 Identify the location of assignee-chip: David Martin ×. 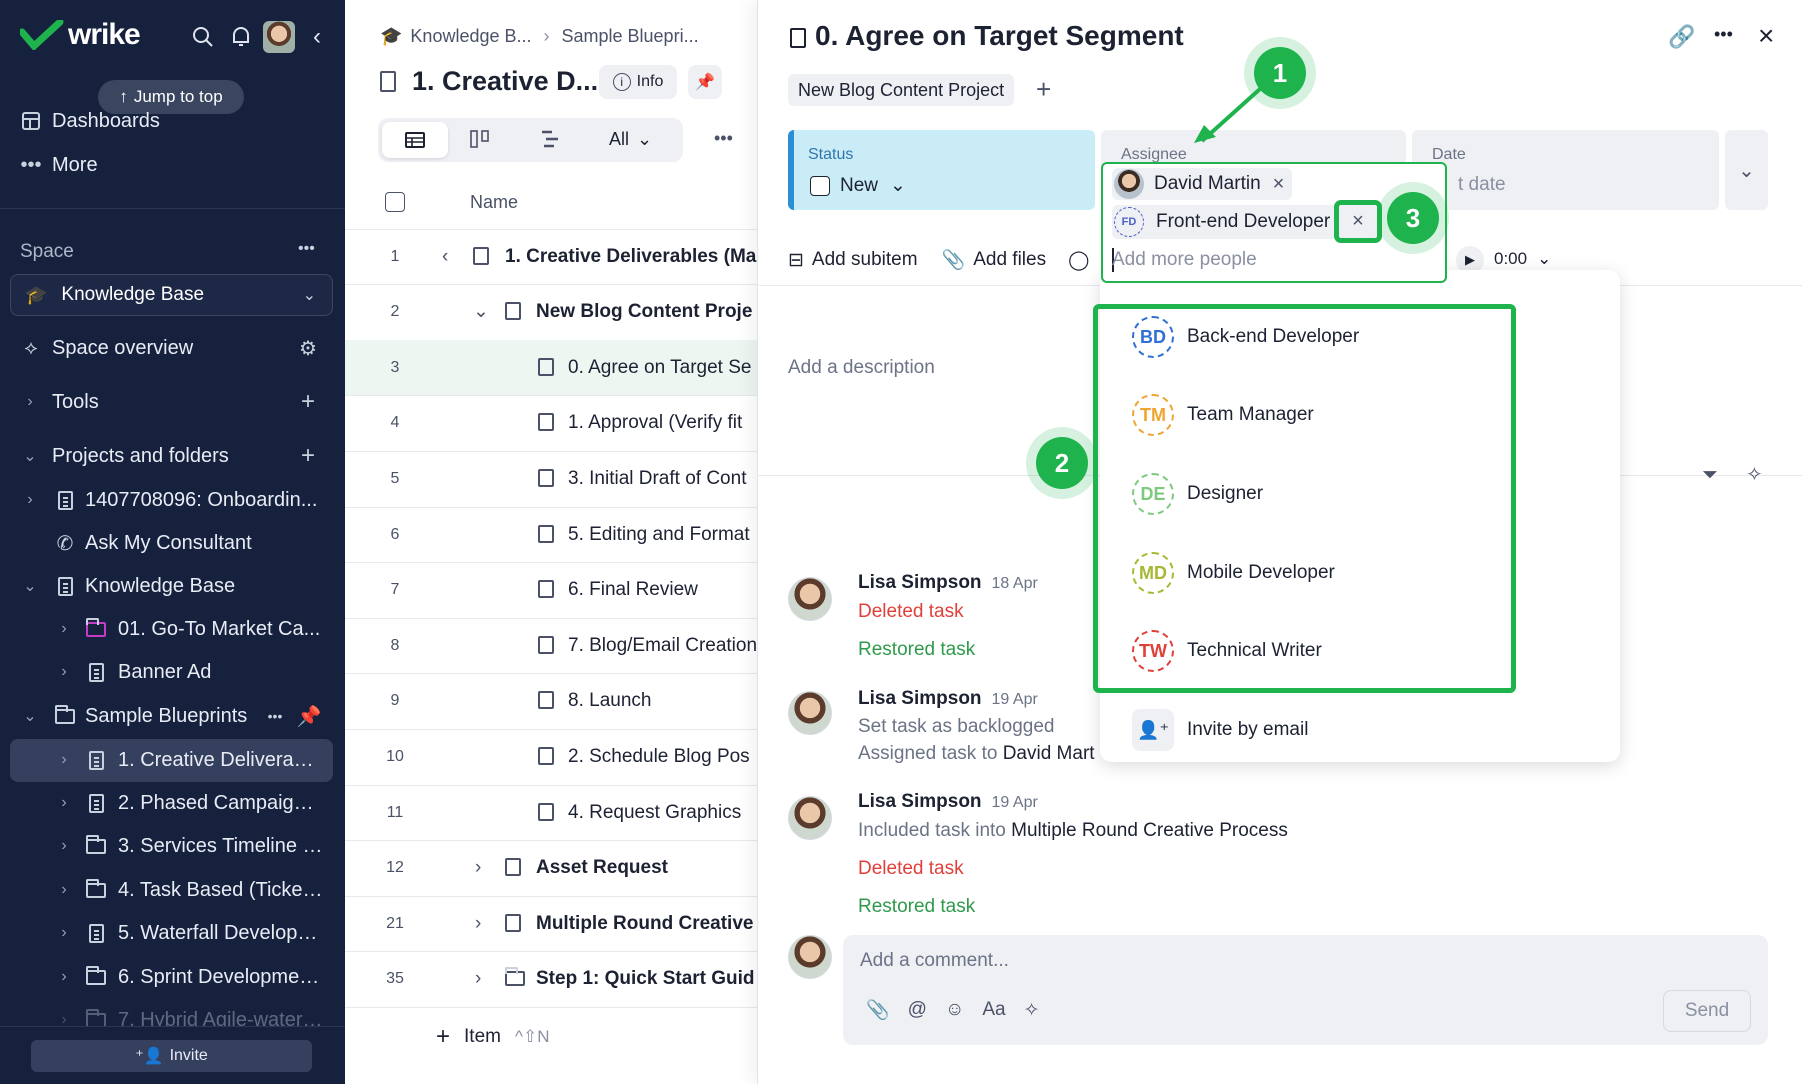
(1202, 184).